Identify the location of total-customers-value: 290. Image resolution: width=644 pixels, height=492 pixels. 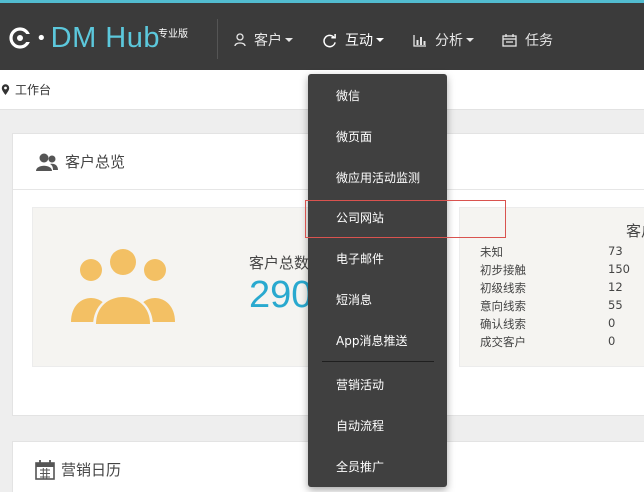
(281, 295).